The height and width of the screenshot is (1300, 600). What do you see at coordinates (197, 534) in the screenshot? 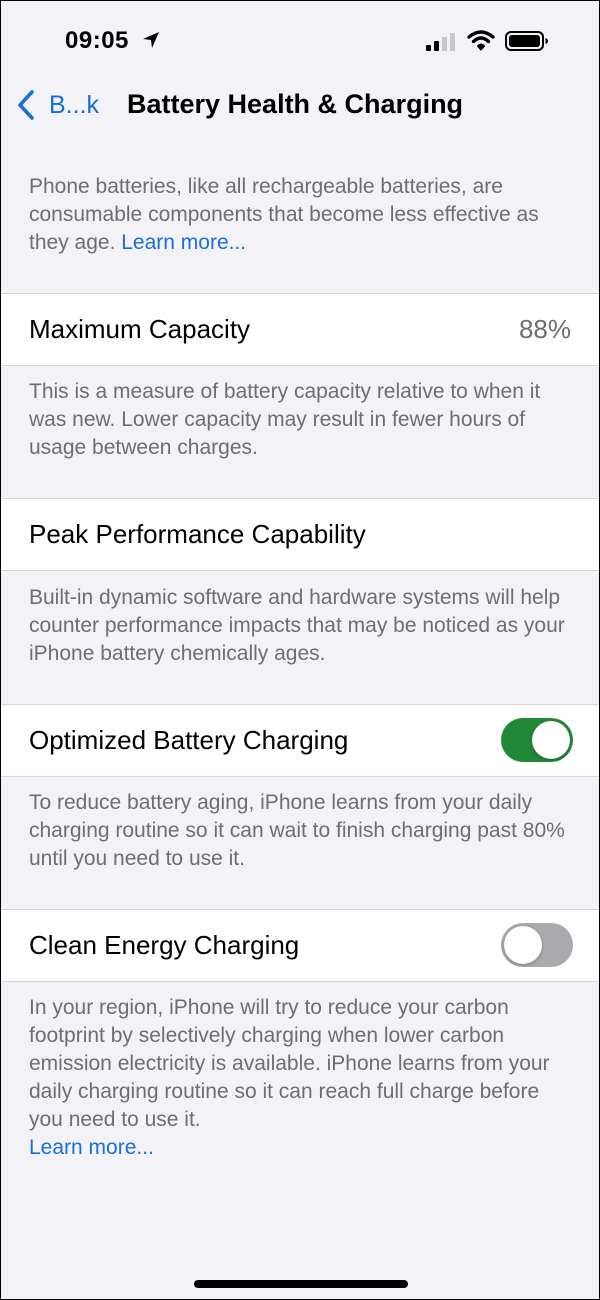
I see `peak-performance-label: Peak Performance Capability` at bounding box center [197, 534].